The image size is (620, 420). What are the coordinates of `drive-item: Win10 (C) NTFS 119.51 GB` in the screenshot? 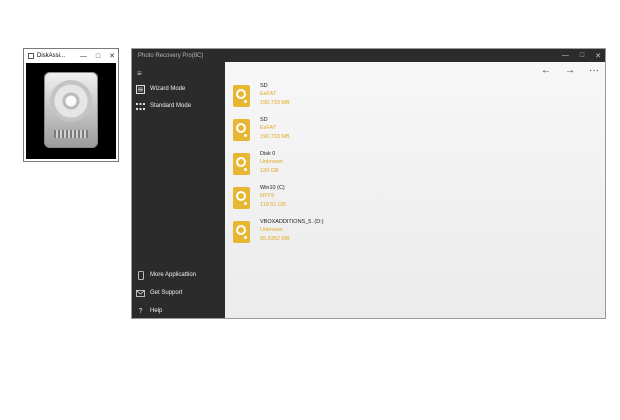 It's located at (259, 199).